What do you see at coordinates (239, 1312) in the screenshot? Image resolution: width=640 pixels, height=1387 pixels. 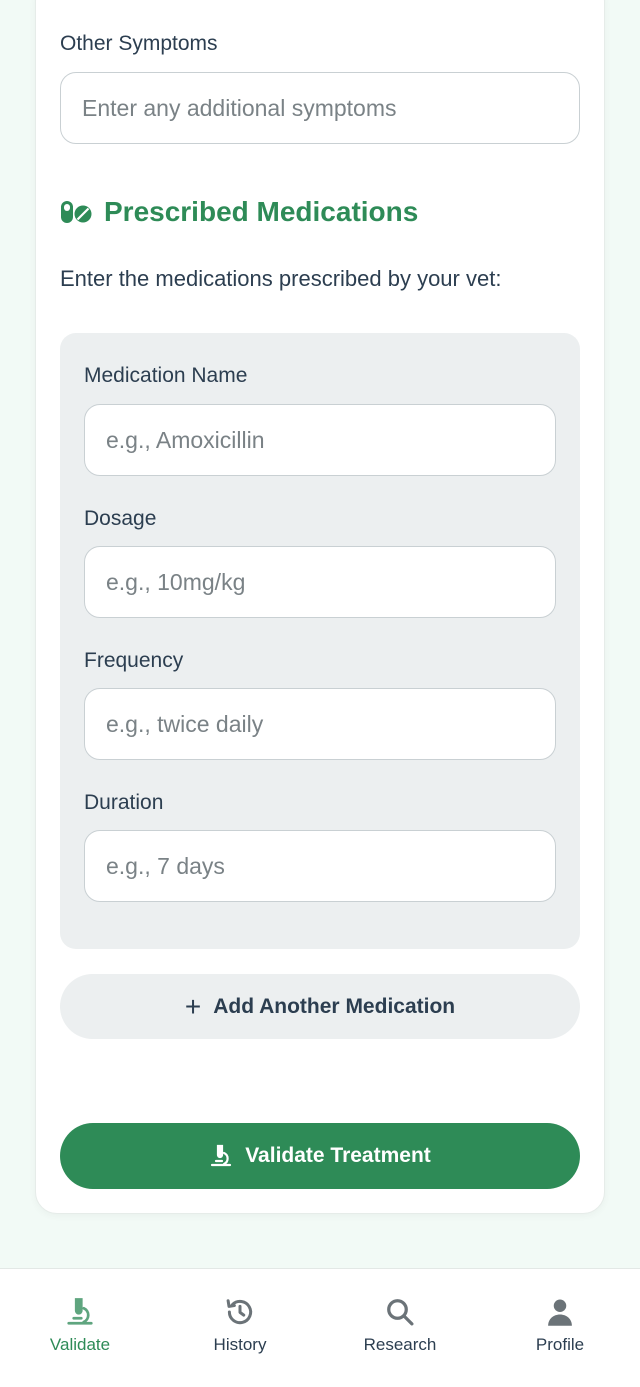 I see `history-icon` at bounding box center [239, 1312].